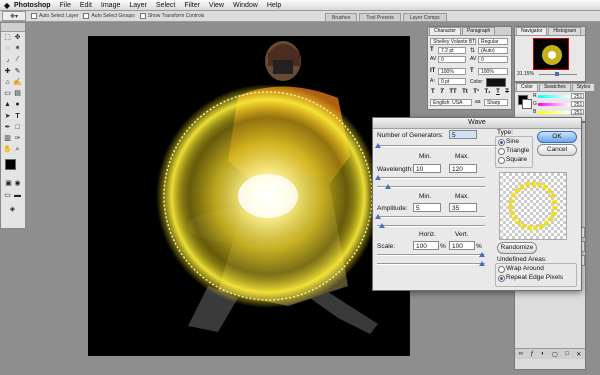  What do you see at coordinates (554, 112) in the screenshot?
I see `channel-b-slider` at bounding box center [554, 112].